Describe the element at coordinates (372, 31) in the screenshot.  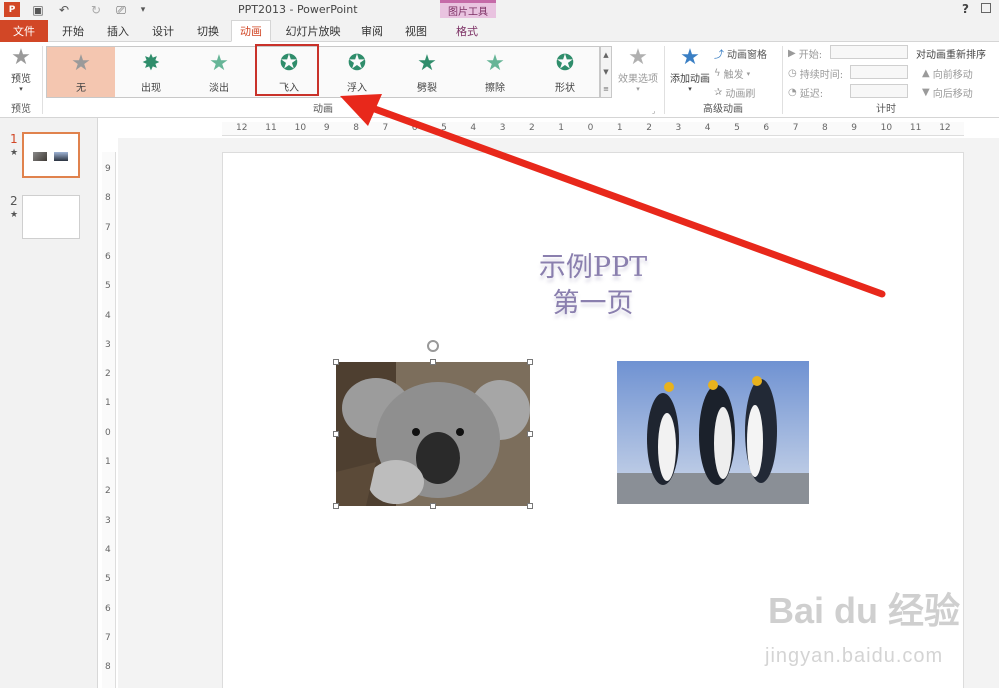
I see `tab-review: 审阅` at that location.